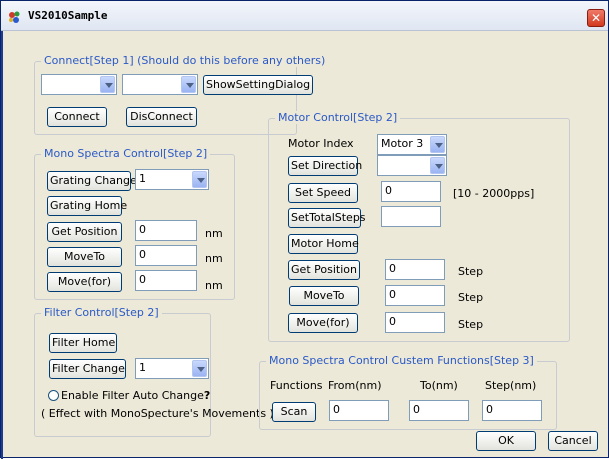 The image size is (609, 459). I want to click on show-setting-dialog-button: ShowSettingDialog, so click(258, 85).